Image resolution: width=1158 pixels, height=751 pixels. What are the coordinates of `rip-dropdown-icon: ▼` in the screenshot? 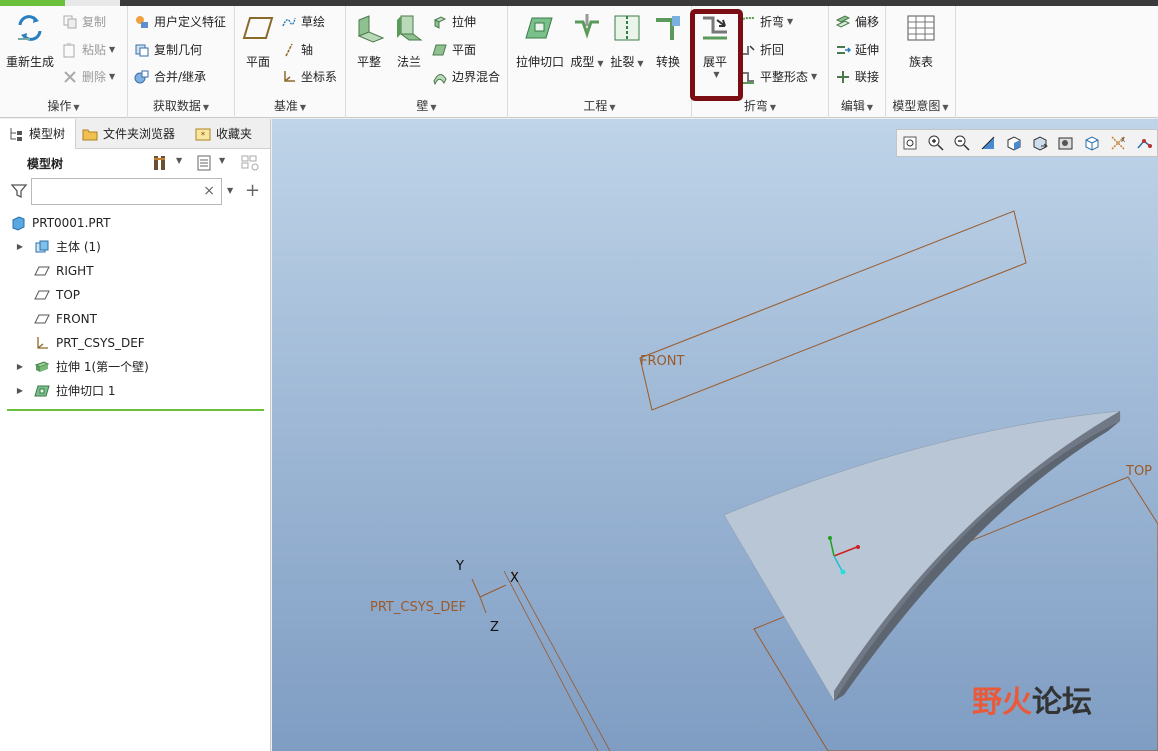 It's located at (640, 63).